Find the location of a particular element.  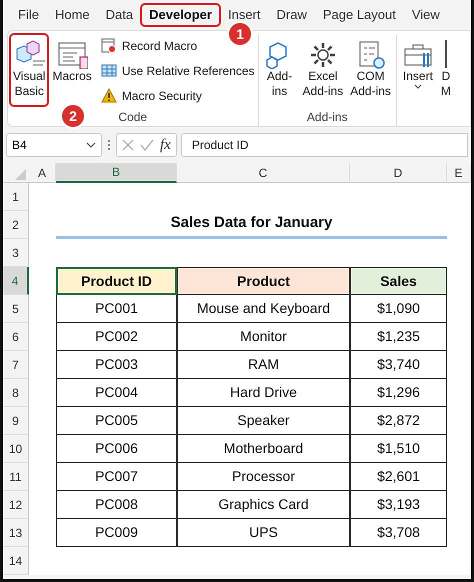

table-cell: $2,872 is located at coordinates (398, 421).